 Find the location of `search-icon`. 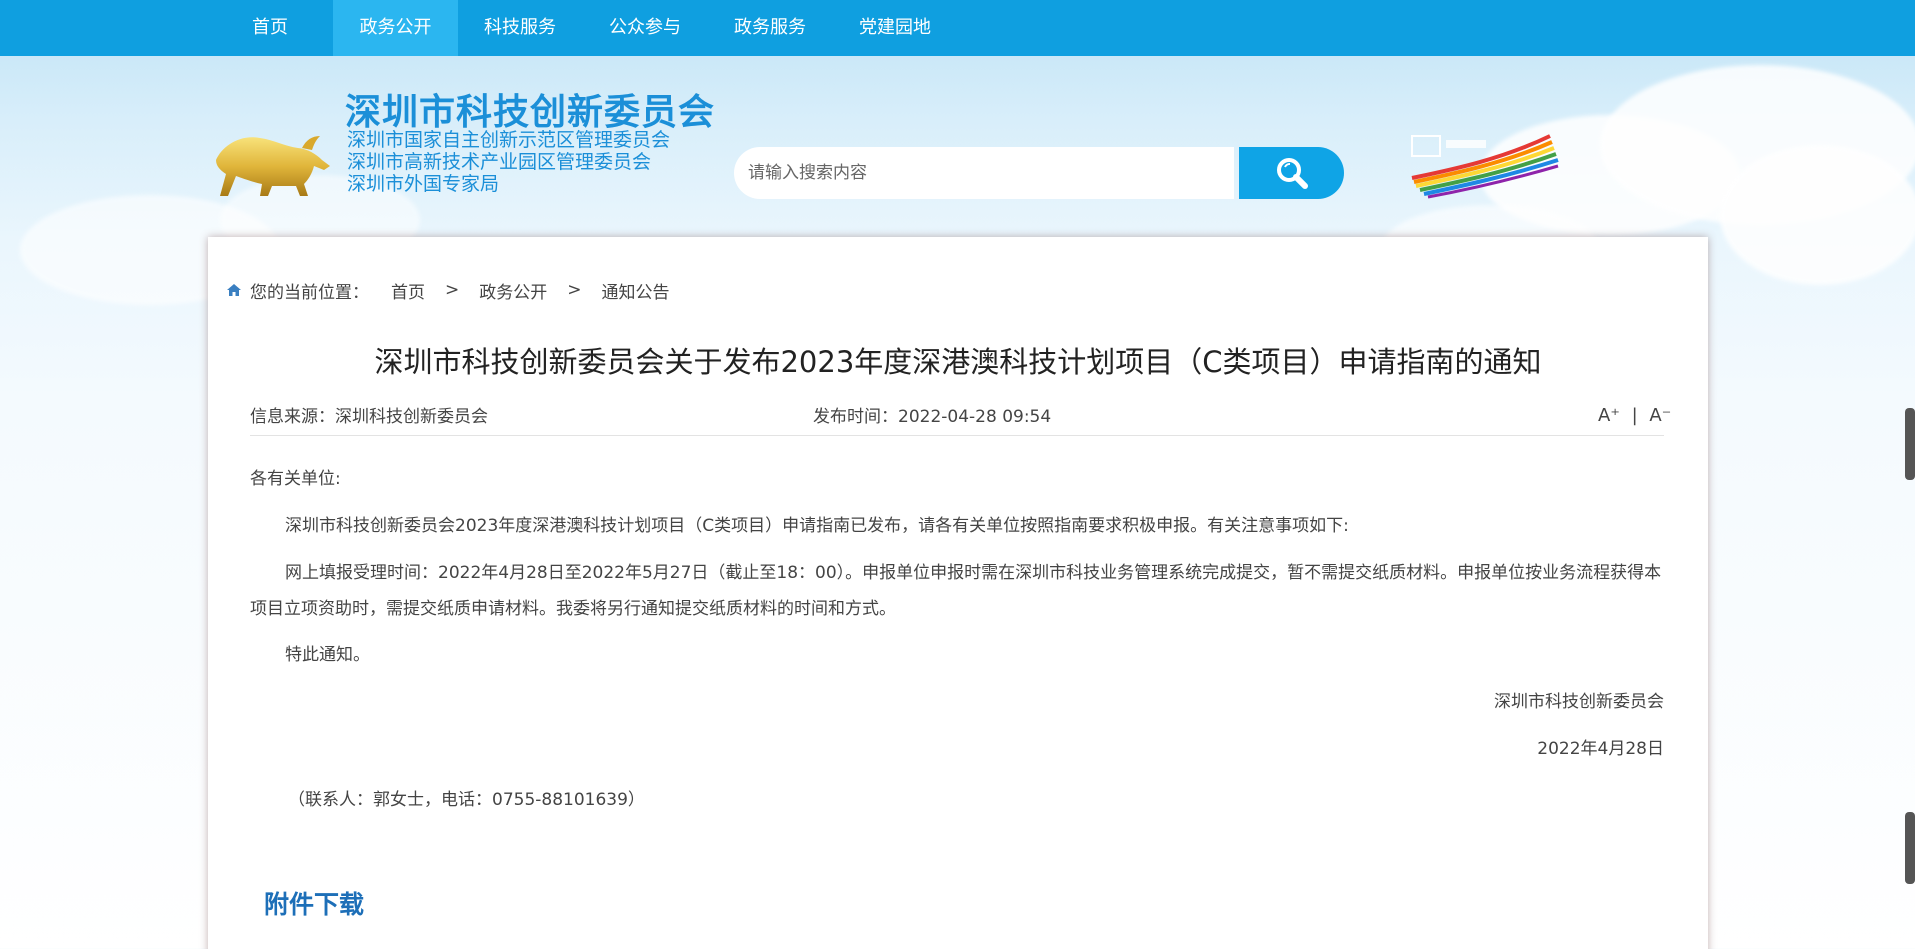

search-icon is located at coordinates (1292, 173).